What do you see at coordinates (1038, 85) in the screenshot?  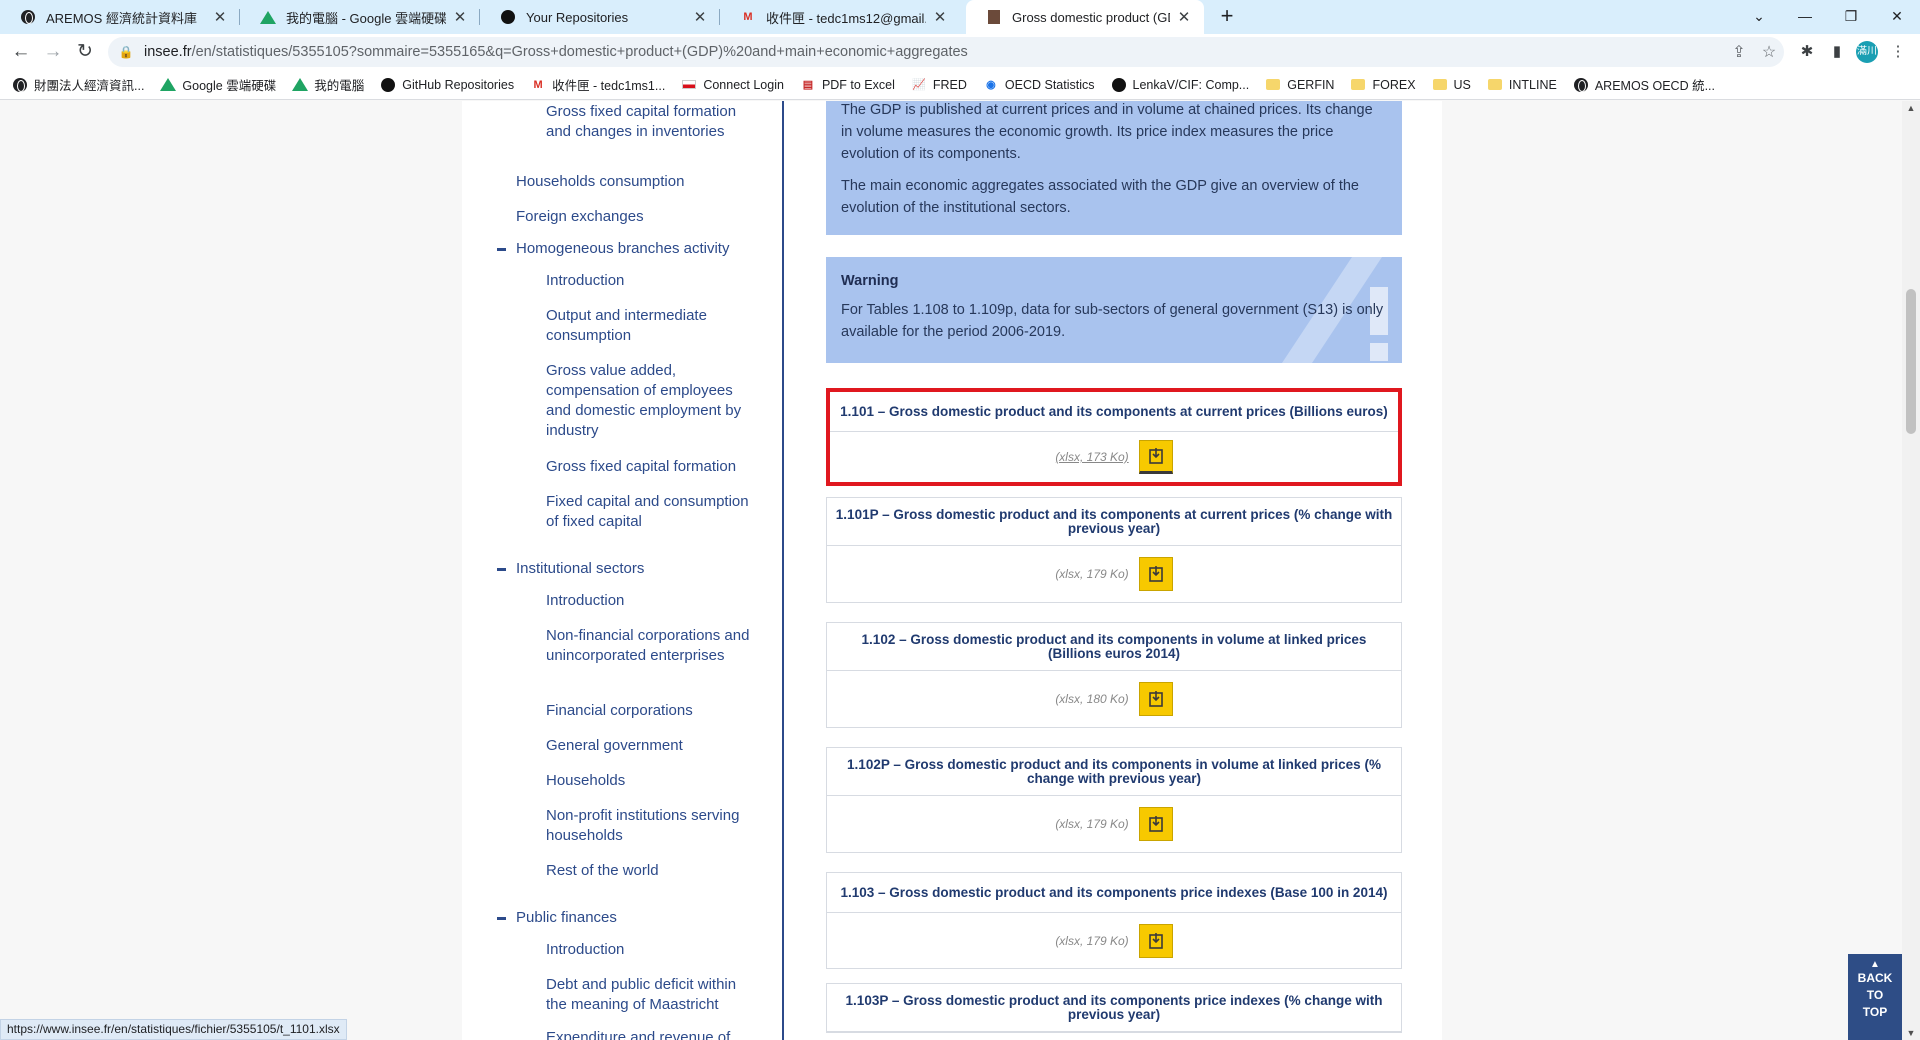 I see `bookmark-item: ◉ OECD Statistics` at bounding box center [1038, 85].